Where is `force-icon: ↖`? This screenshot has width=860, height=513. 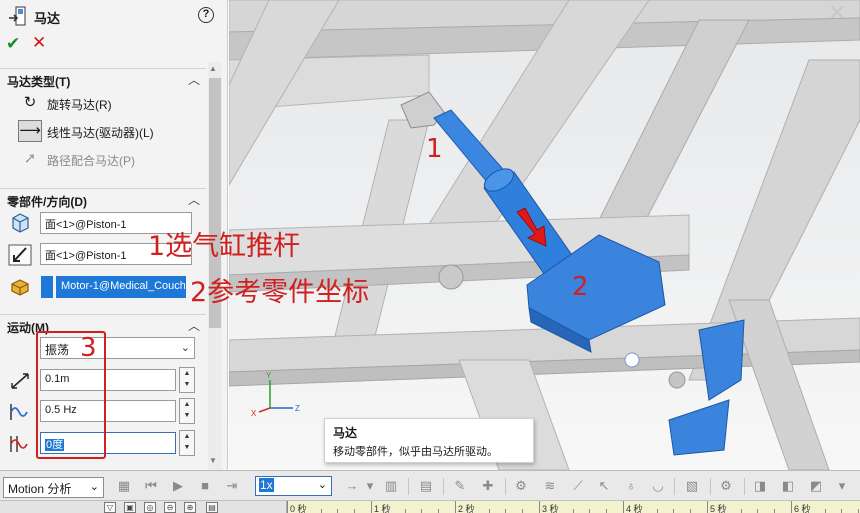 force-icon: ↖ is located at coordinates (604, 486).